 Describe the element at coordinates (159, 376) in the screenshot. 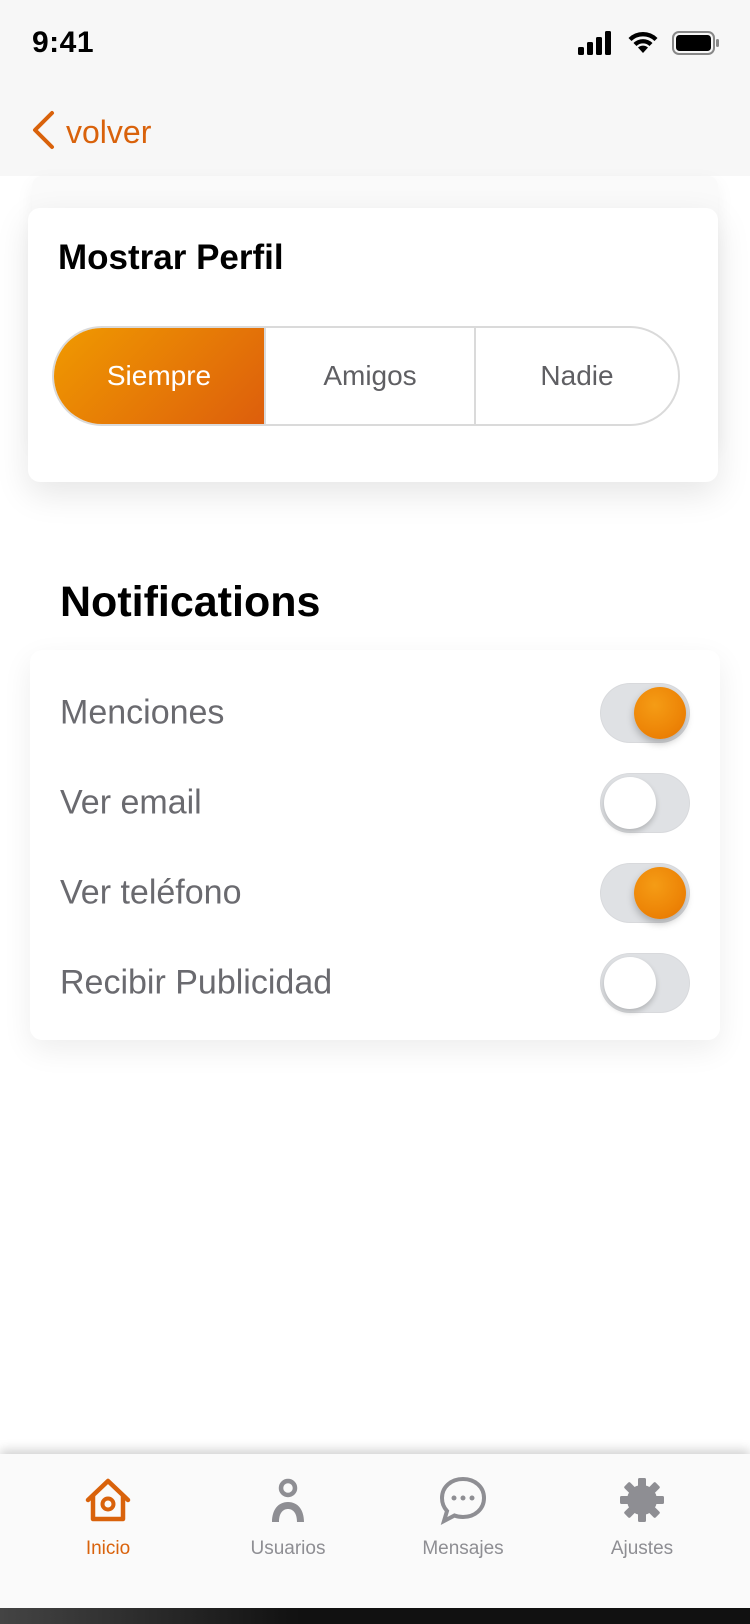

I see `segment-siempre: Siempre` at that location.